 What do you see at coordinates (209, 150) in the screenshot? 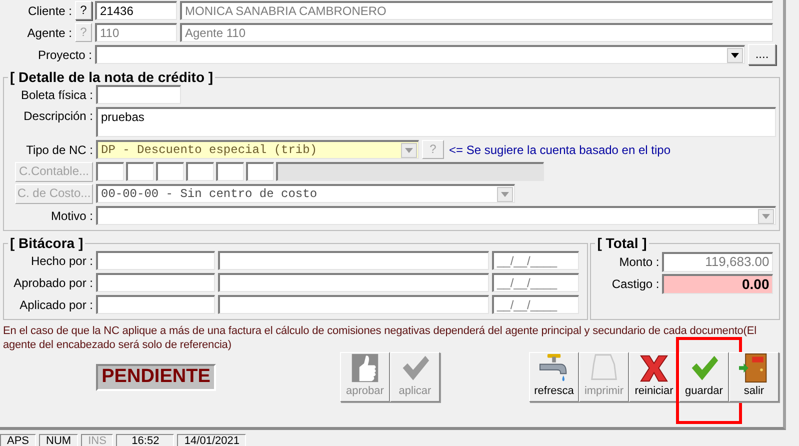
I see `selected-value: DP - Descuento especial (trib)` at bounding box center [209, 150].